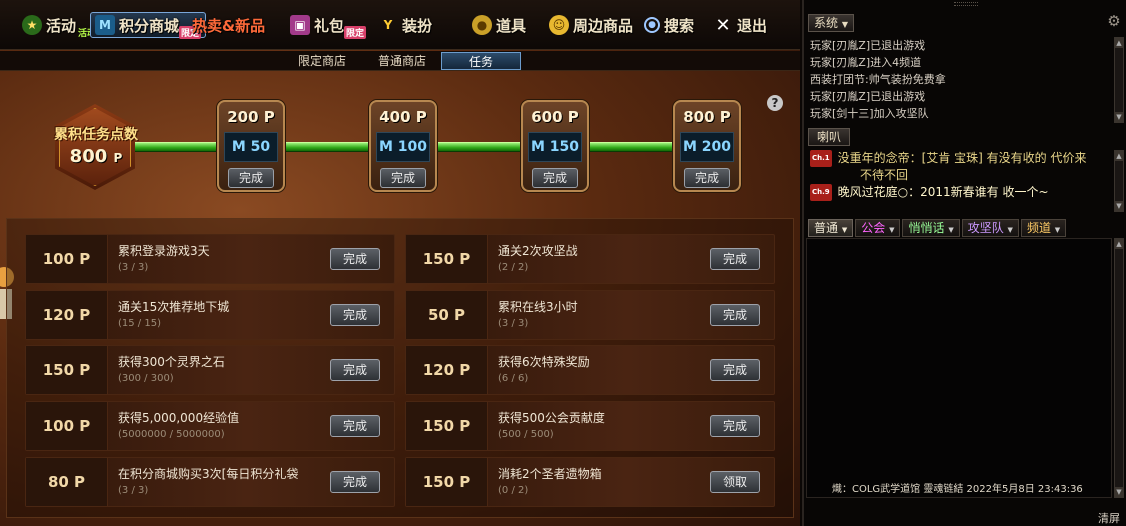 The height and width of the screenshot is (526, 1126). I want to click on gear-icon: ⚙, so click(1114, 21).